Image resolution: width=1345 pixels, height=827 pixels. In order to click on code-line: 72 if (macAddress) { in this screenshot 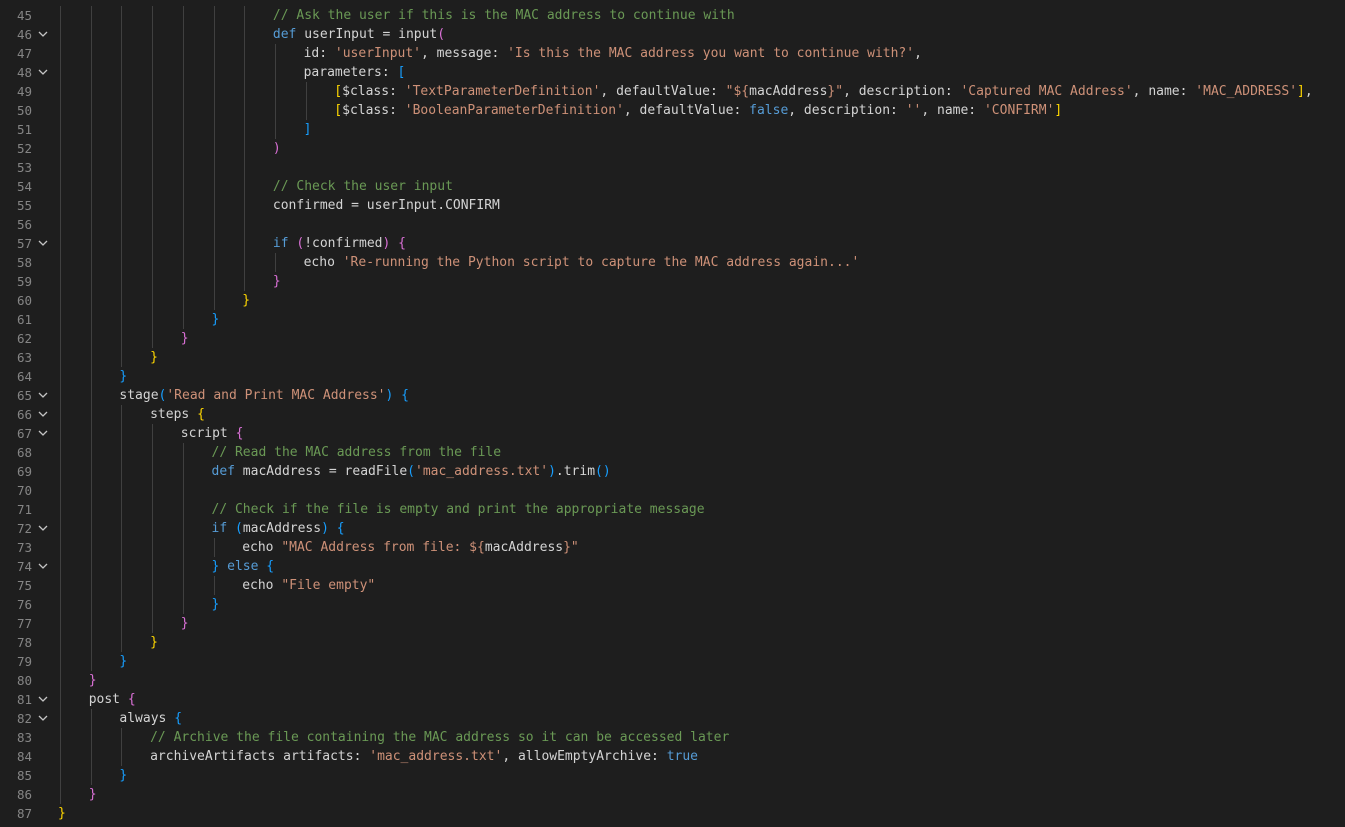, I will do `click(672, 528)`.